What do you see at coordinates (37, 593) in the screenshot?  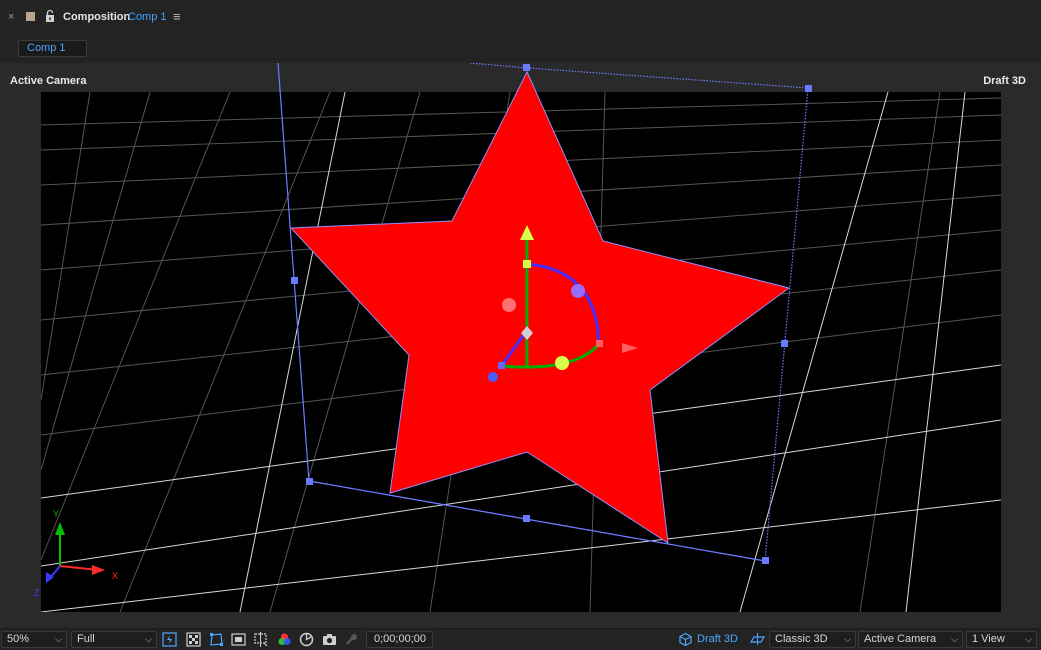 I see `z-axis-label: Z` at bounding box center [37, 593].